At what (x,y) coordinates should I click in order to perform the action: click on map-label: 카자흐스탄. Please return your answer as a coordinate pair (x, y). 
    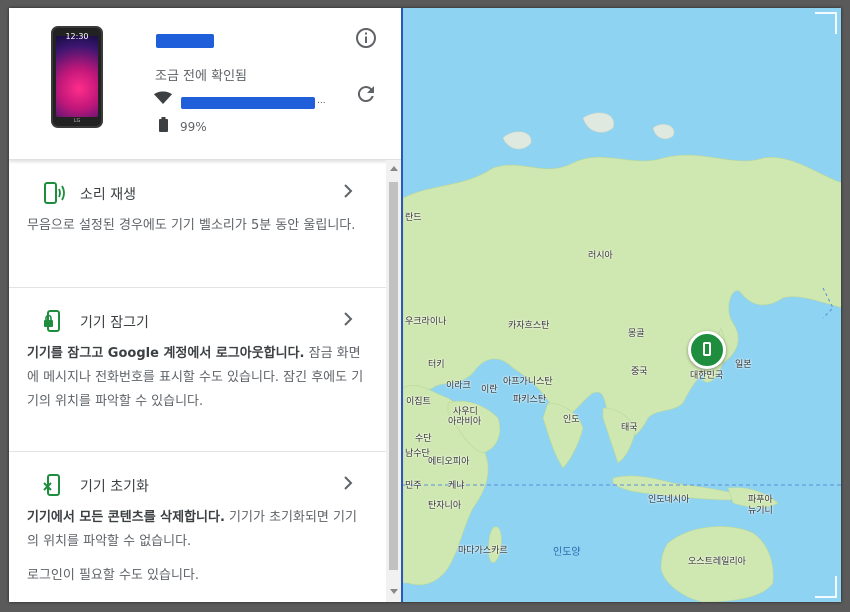
    Looking at the image, I should click on (529, 326).